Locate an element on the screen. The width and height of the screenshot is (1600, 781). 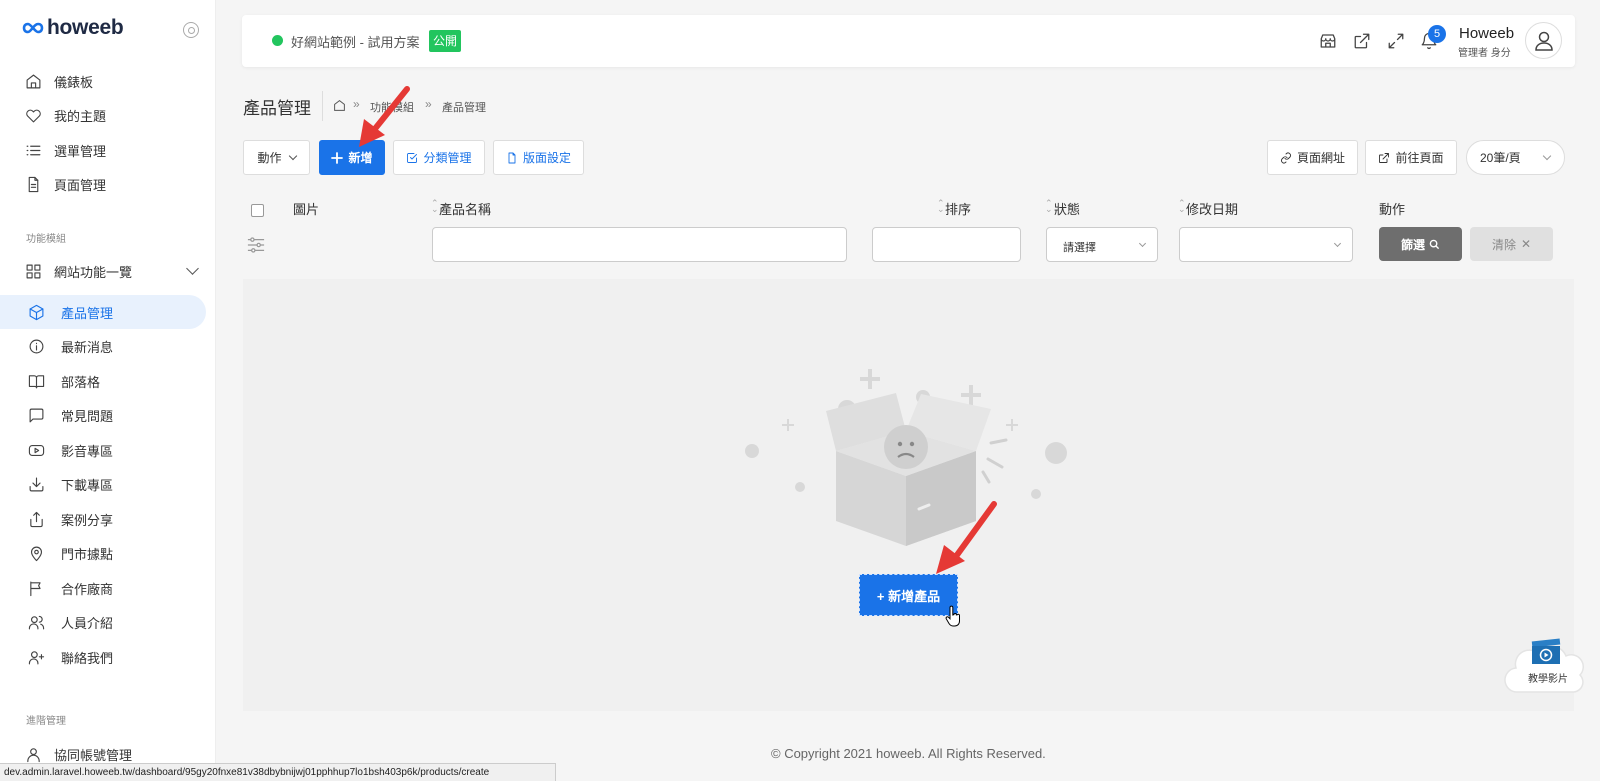
pointer-hand-icon is located at coordinates (952, 616).